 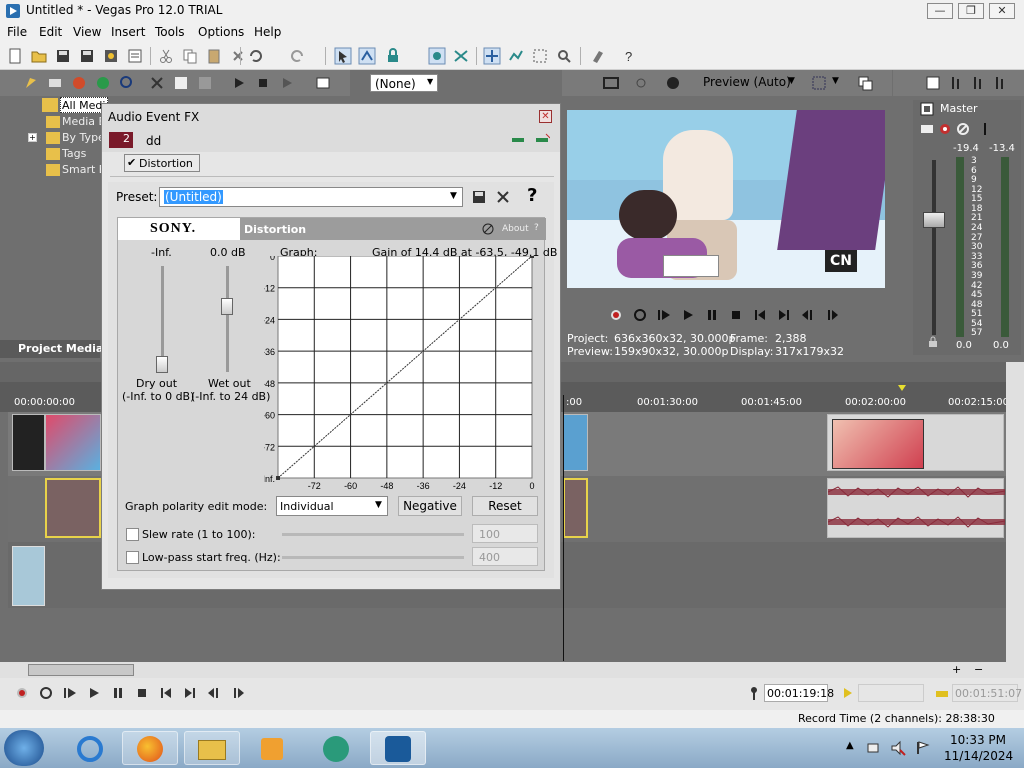 What do you see at coordinates (956, 669) in the screenshot?
I see `zoom-in-icon: +` at bounding box center [956, 669].